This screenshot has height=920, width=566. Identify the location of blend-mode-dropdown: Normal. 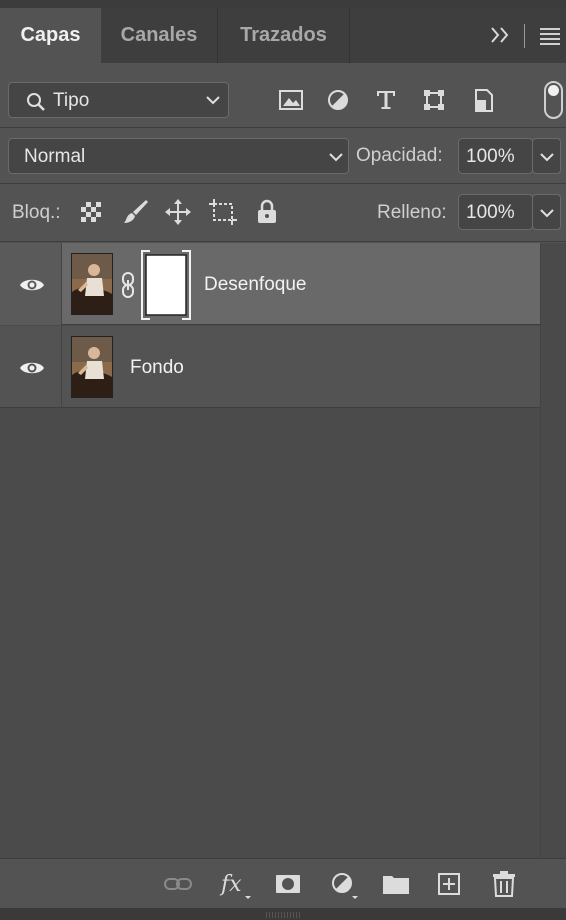
(178, 156).